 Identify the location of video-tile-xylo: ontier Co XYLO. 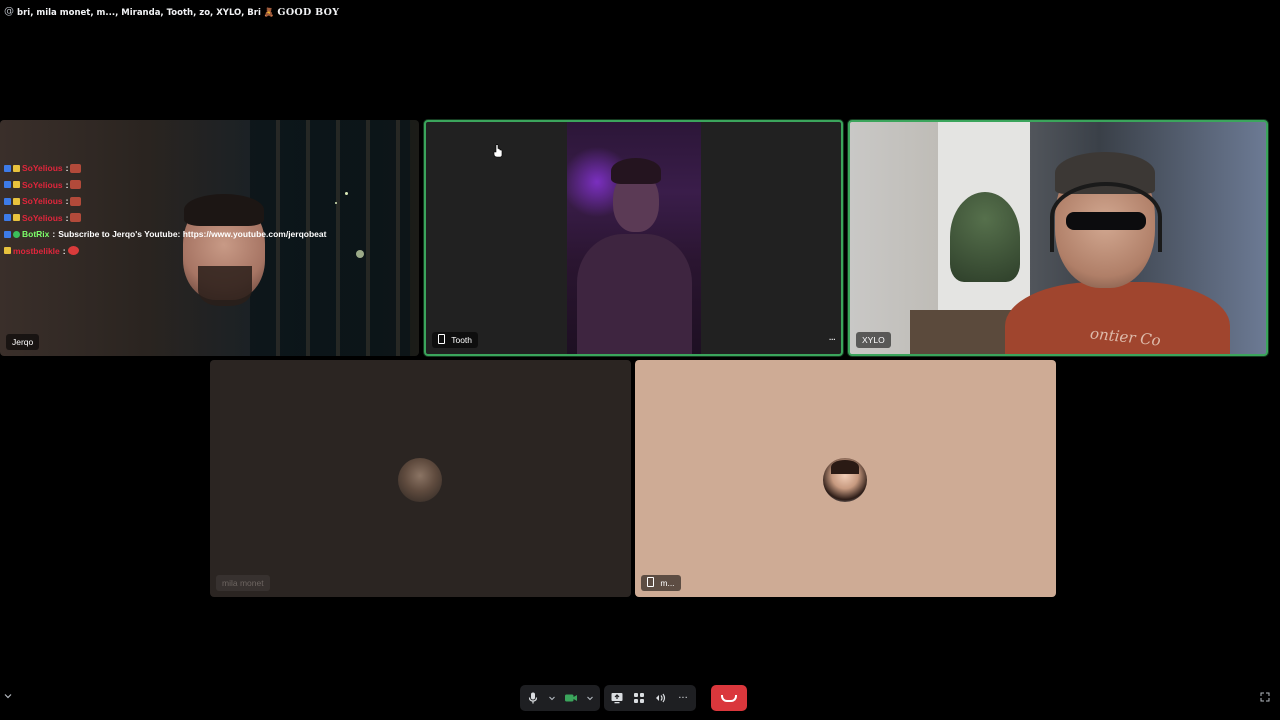
(1058, 238).